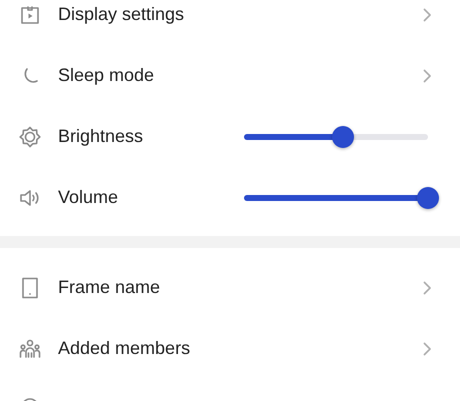 The height and width of the screenshot is (401, 460). I want to click on tablet-icon, so click(30, 287).